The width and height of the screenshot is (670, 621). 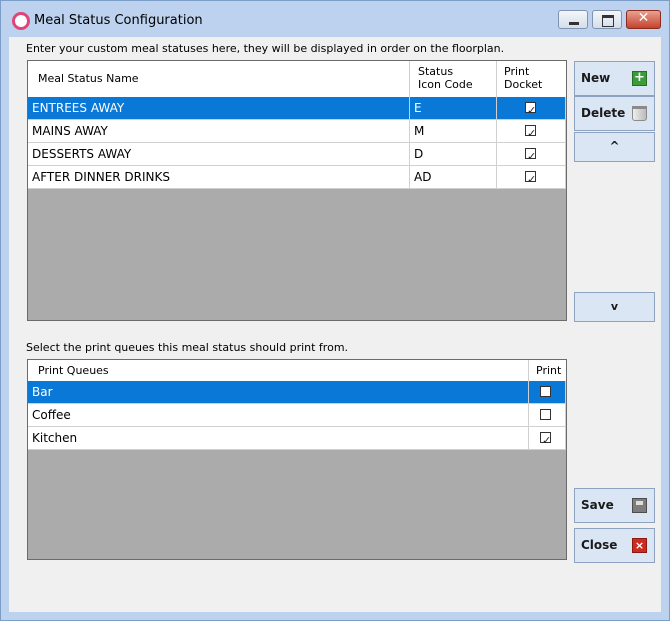 What do you see at coordinates (21, 21) in the screenshot?
I see `app-ring-icon` at bounding box center [21, 21].